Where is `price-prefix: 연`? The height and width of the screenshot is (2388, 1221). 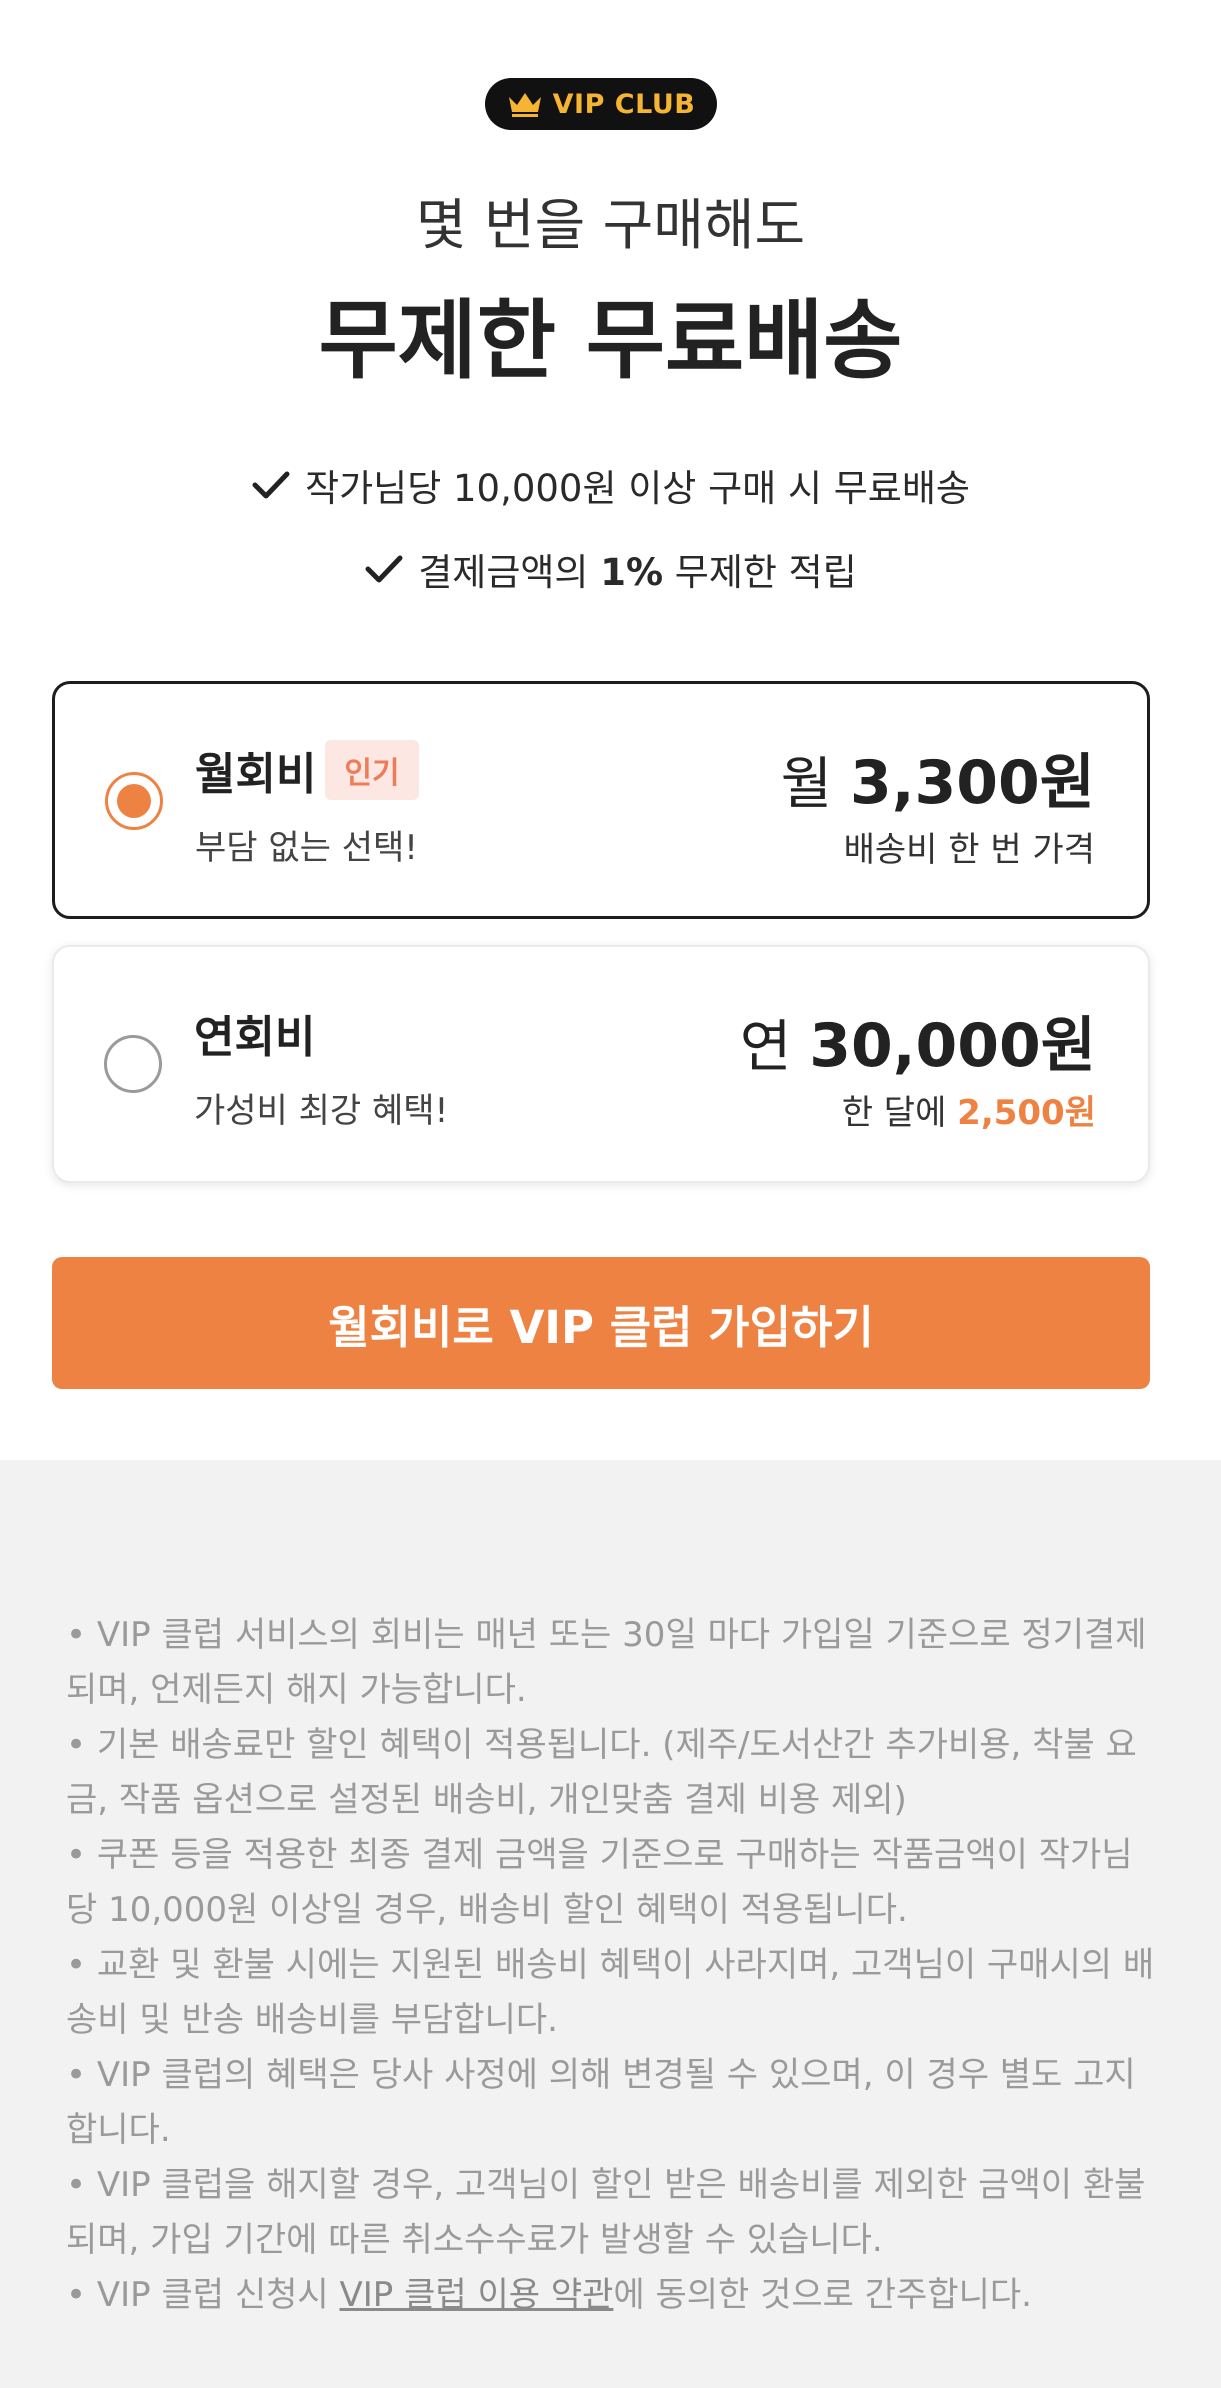
price-prefix: 연 is located at coordinates (774, 1047).